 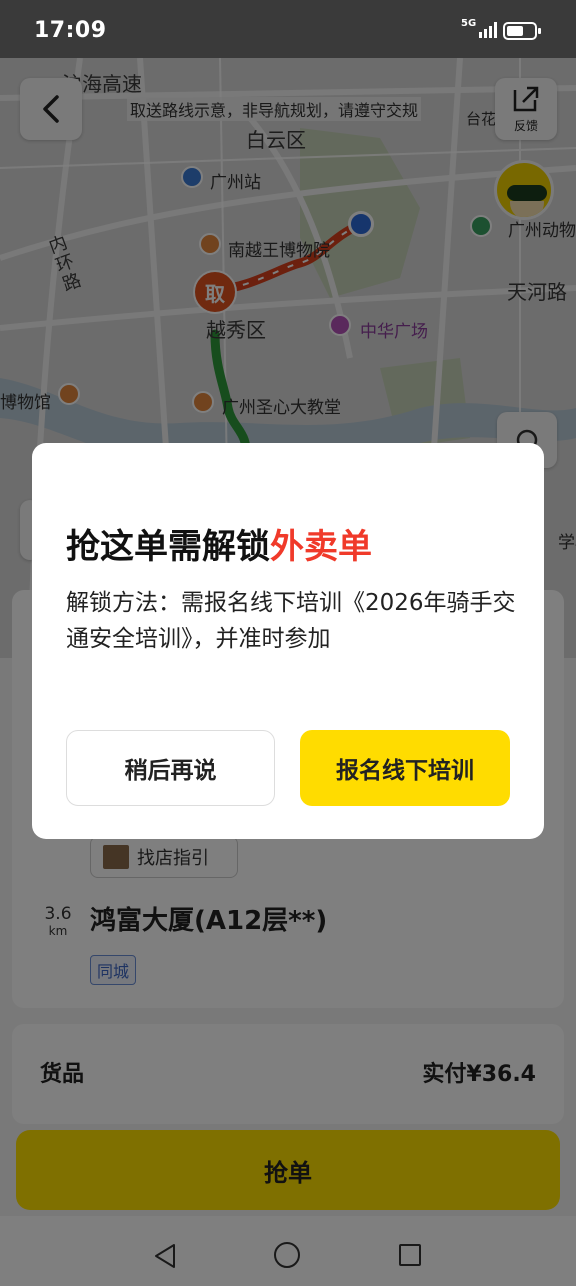 What do you see at coordinates (321, 547) in the screenshot?
I see `dialog-title-highlight: 外卖单` at bounding box center [321, 547].